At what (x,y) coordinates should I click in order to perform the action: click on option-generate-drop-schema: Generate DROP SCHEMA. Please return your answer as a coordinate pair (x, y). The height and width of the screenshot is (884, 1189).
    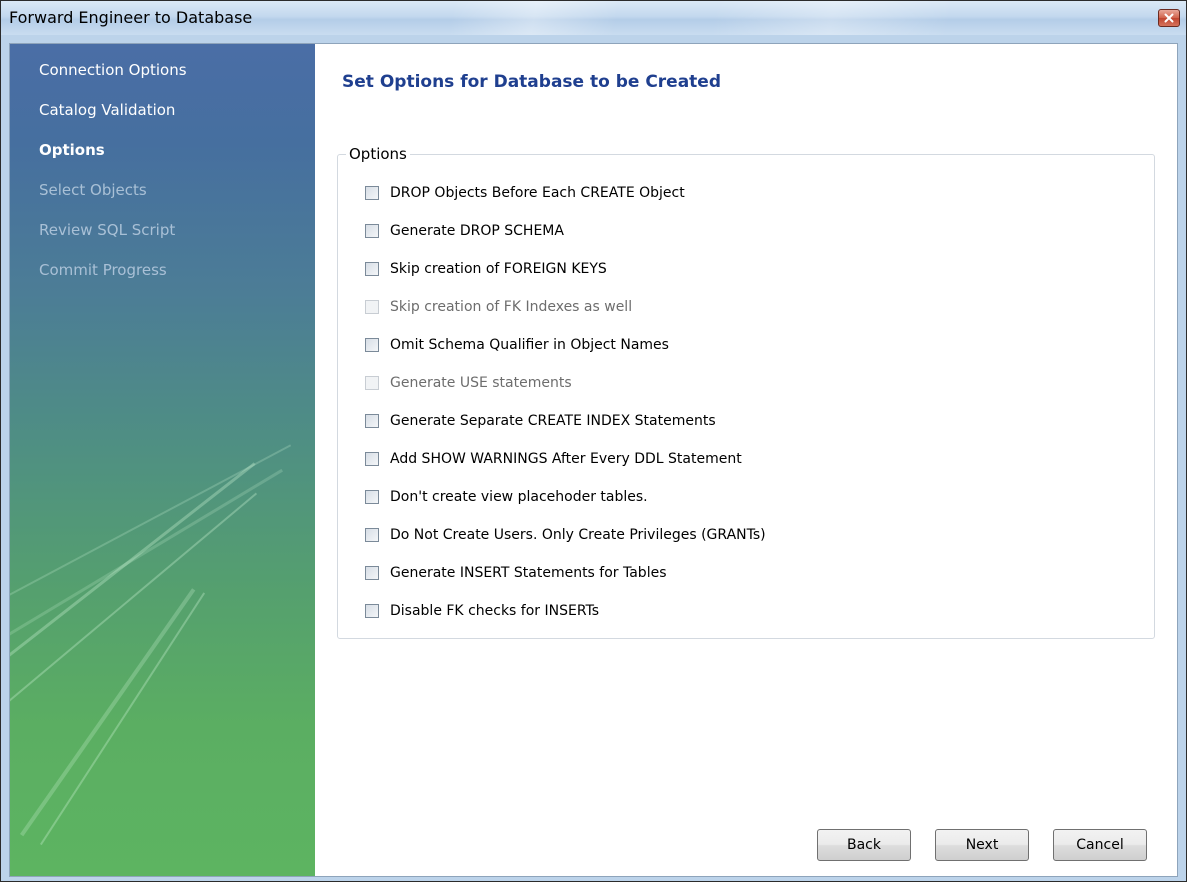
    Looking at the image, I should click on (464, 231).